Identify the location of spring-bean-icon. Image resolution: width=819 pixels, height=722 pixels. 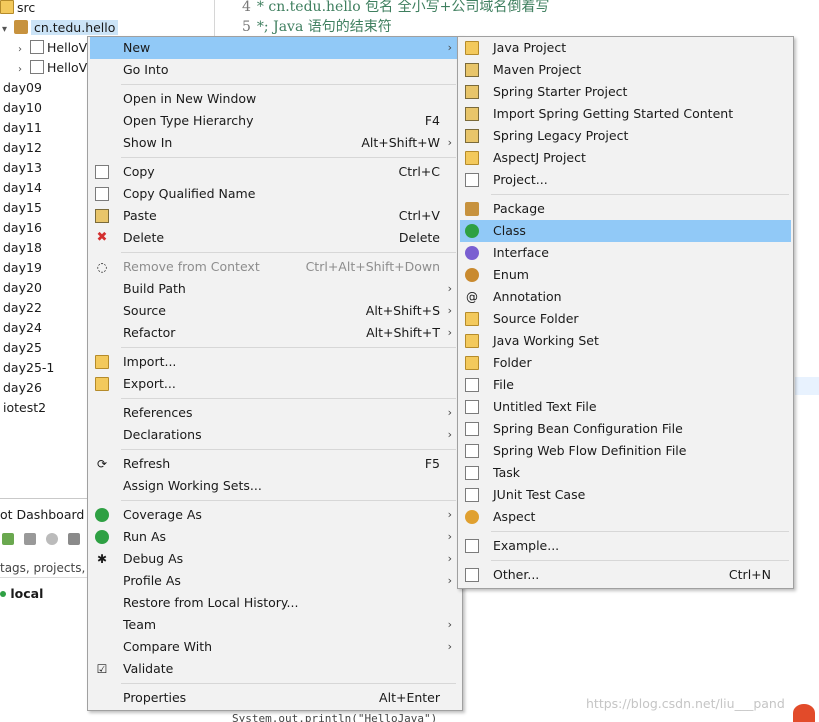
(472, 429).